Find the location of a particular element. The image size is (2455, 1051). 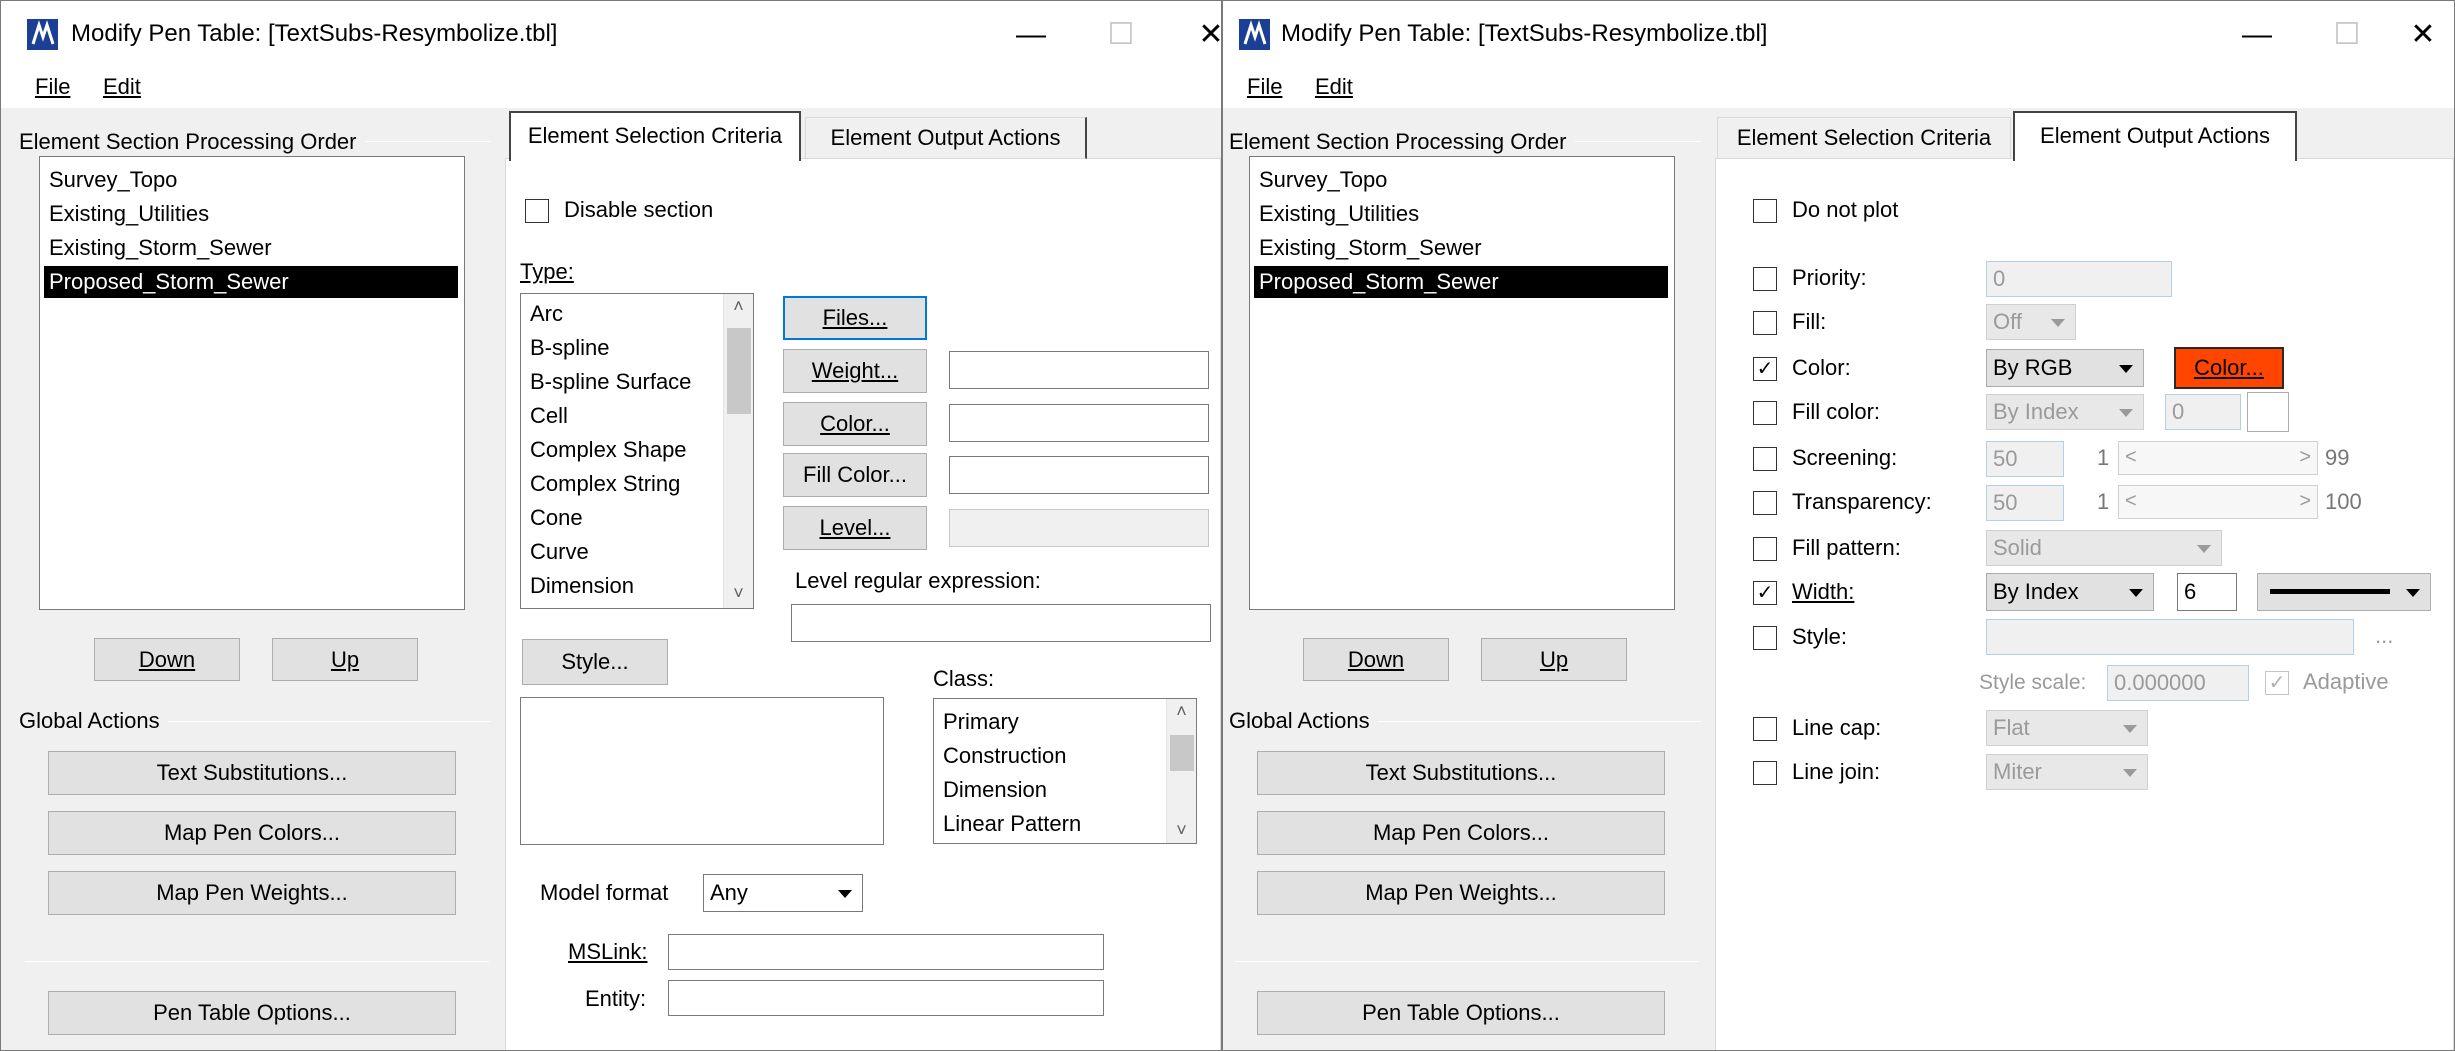

fill-pattern-checkbox is located at coordinates (1765, 549).